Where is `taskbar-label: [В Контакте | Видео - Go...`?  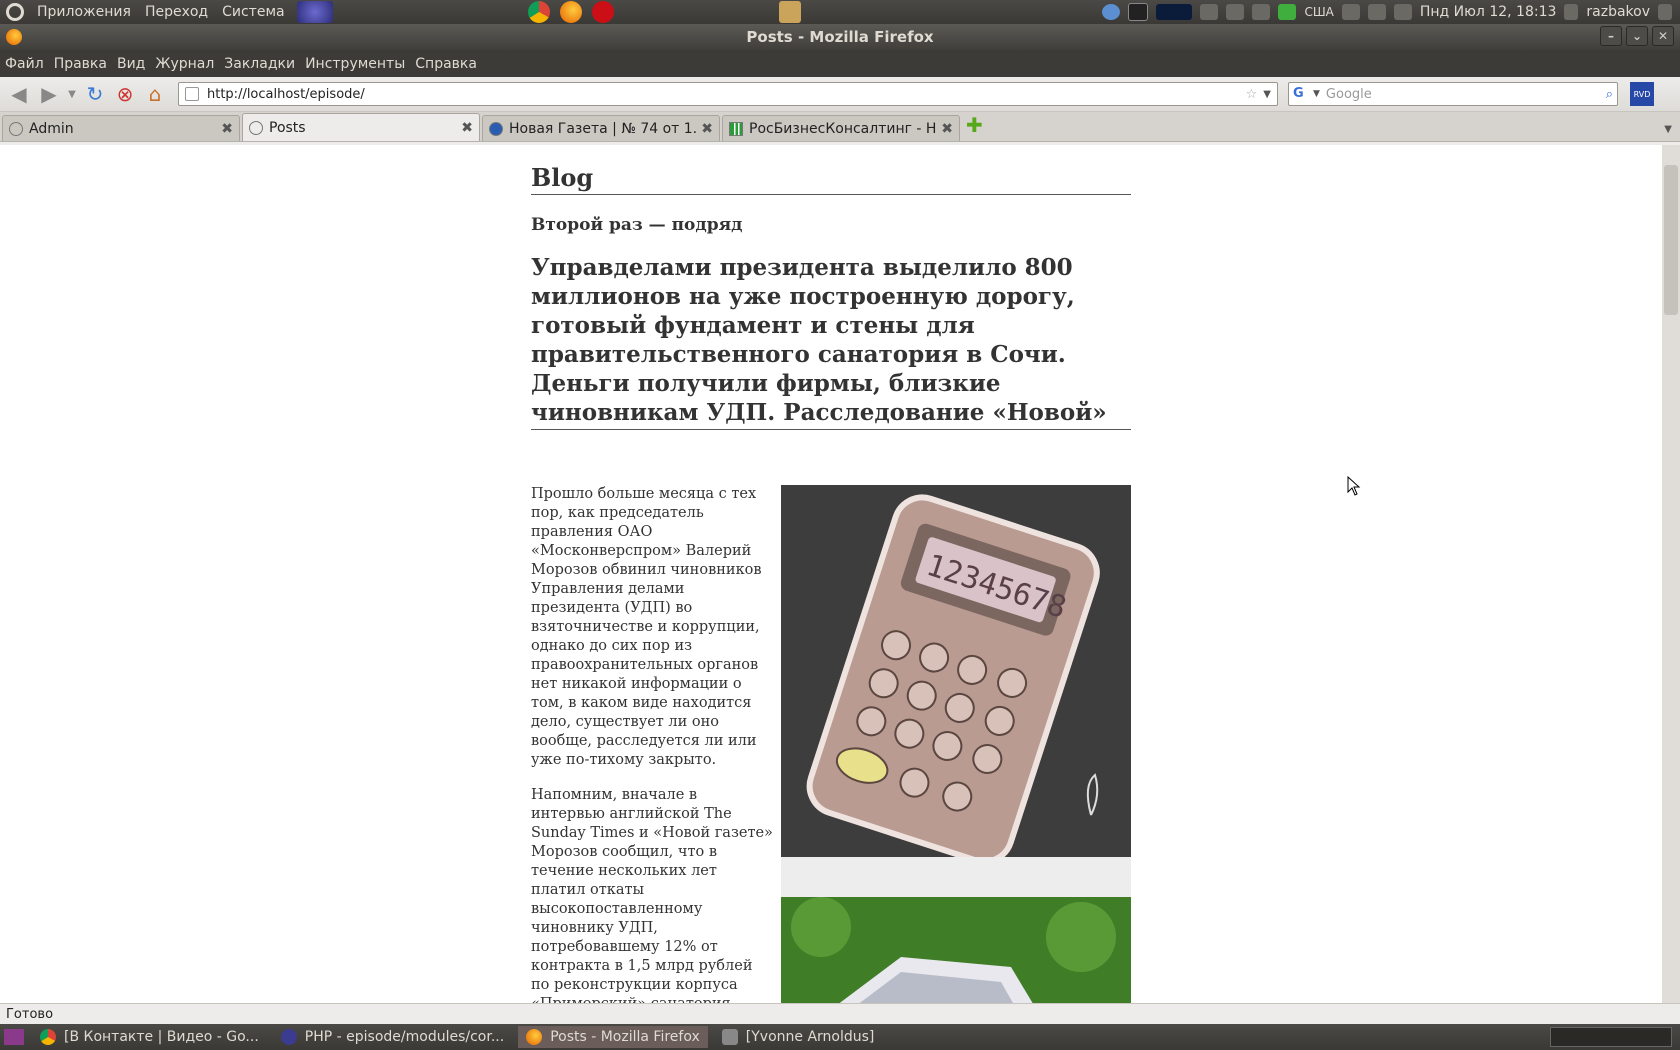
taskbar-label: [В Контакте | Видео - Go... is located at coordinates (161, 1037).